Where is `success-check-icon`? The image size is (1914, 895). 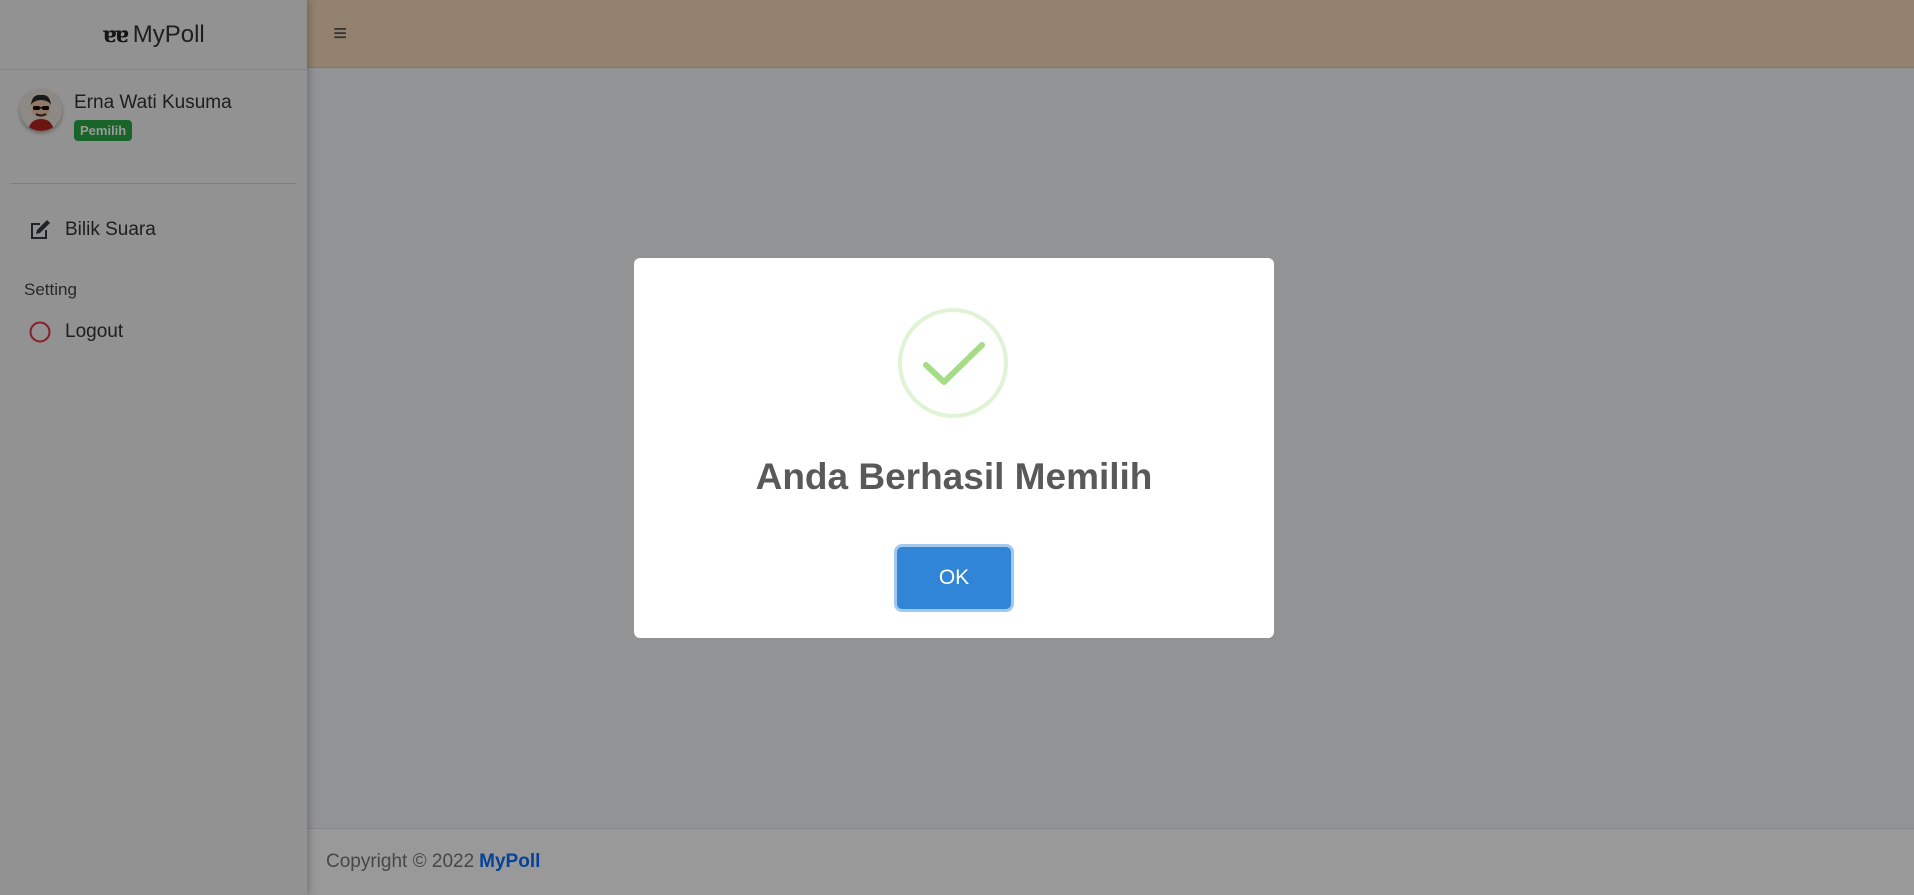
success-check-icon is located at coordinates (953, 363).